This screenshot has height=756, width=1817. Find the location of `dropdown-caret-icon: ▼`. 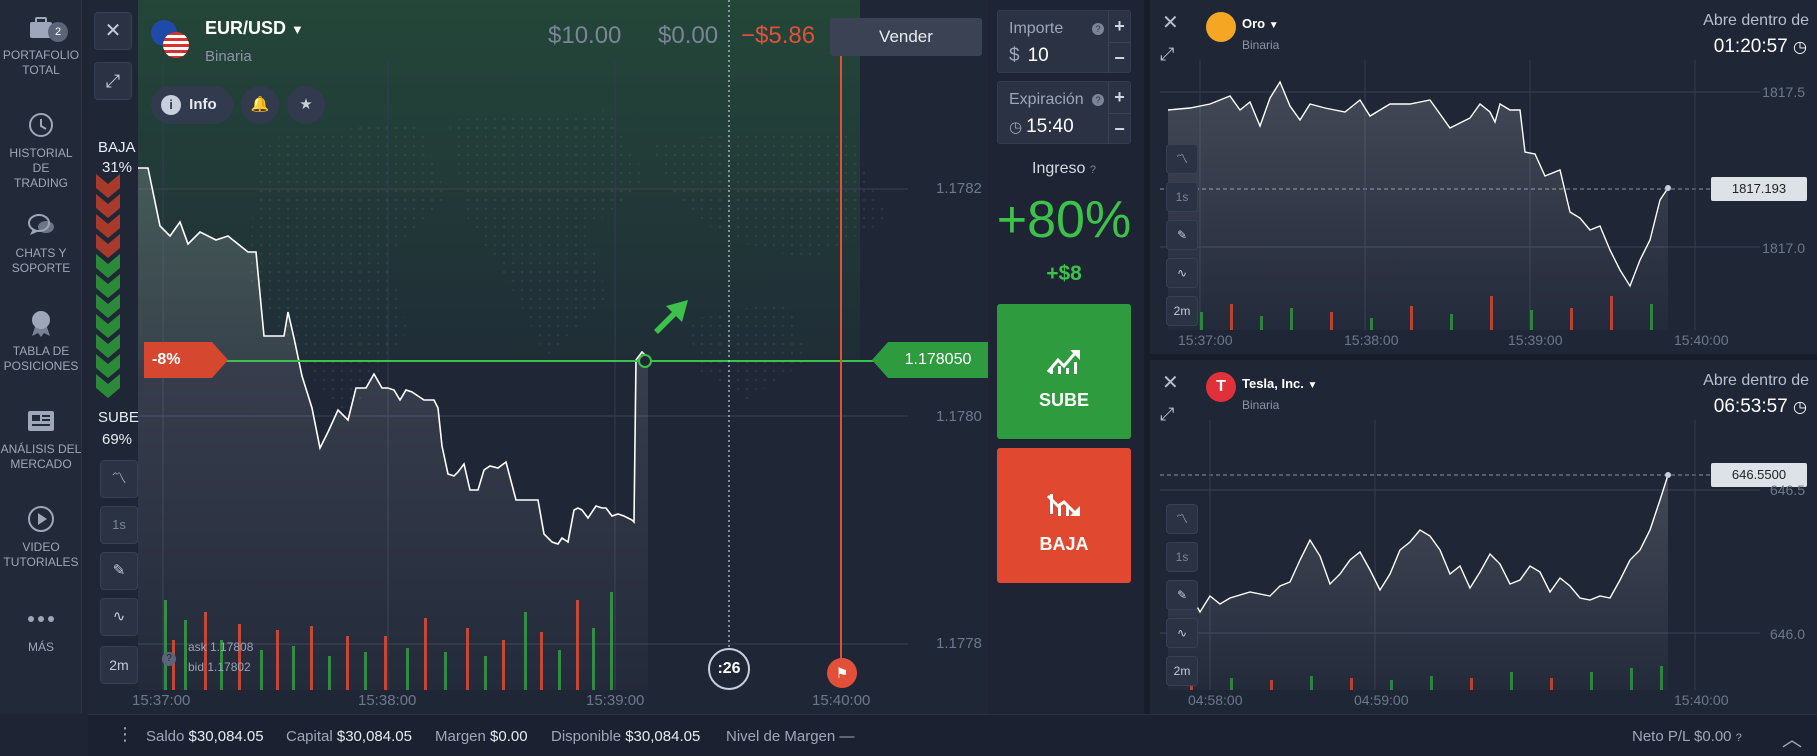

dropdown-caret-icon: ▼ is located at coordinates (1273, 25).